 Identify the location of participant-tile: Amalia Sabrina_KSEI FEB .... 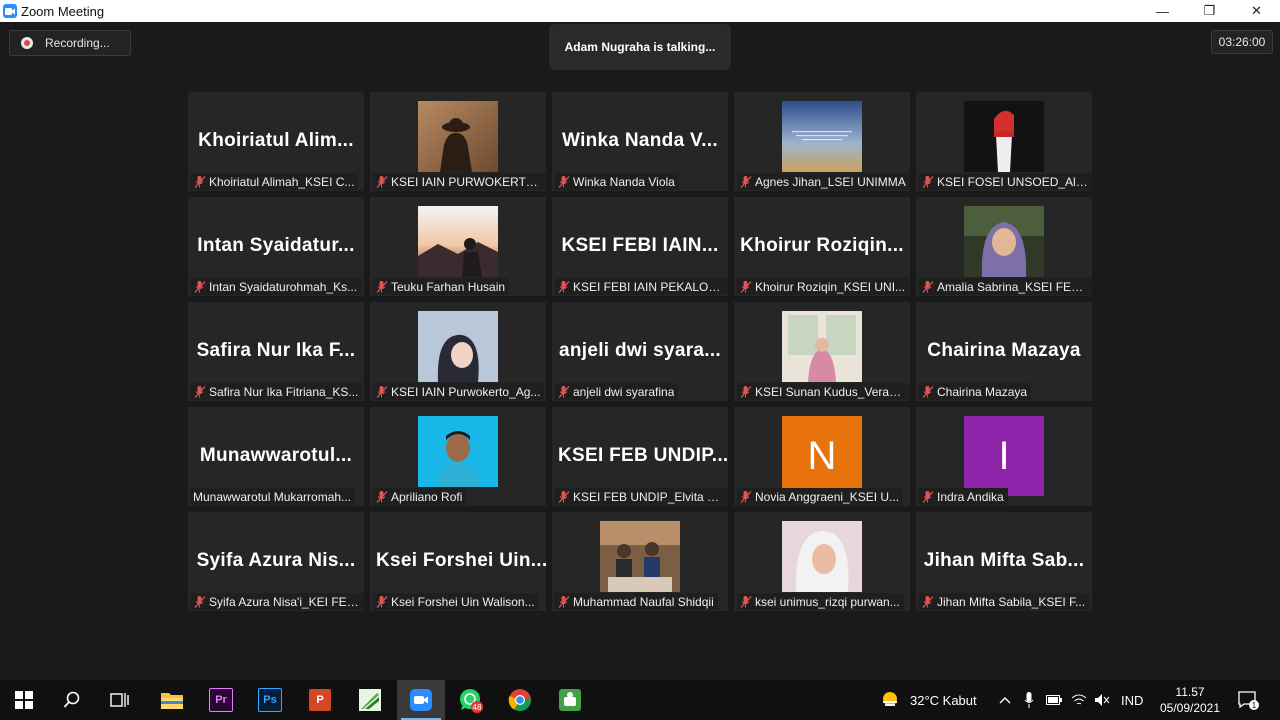
(1004, 246).